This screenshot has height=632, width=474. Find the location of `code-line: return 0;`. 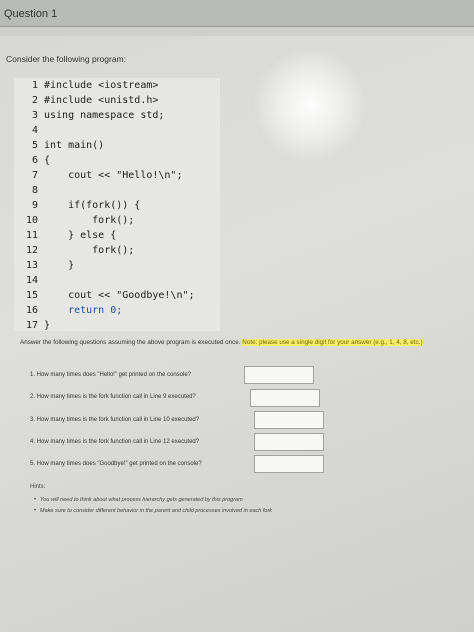

code-line: return 0; is located at coordinates (83, 310).